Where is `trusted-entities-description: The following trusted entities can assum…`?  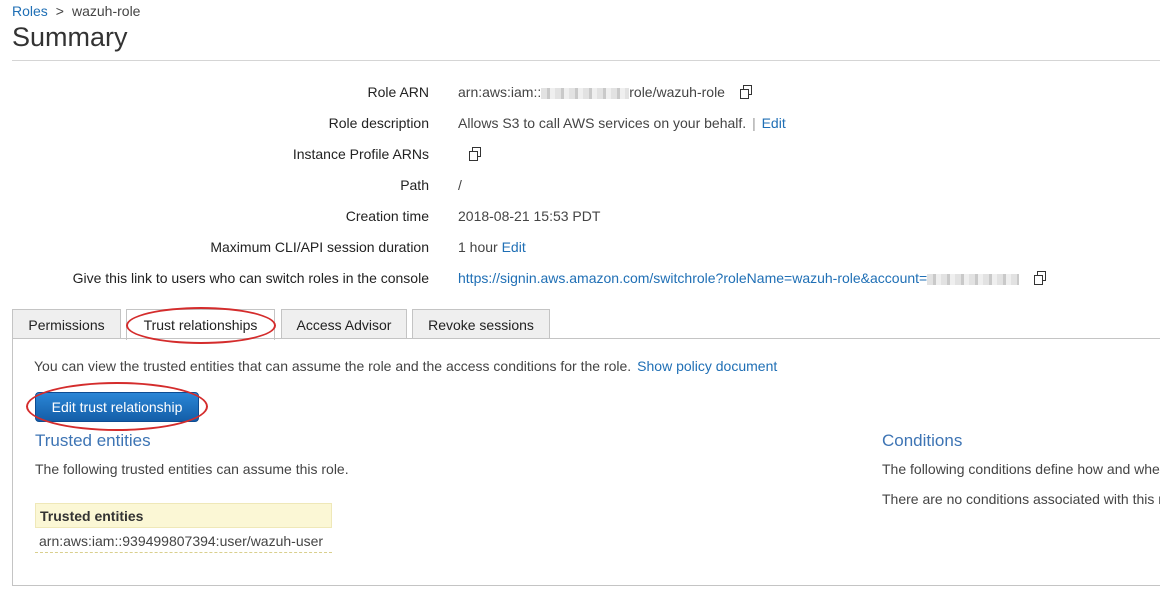 trusted-entities-description: The following trusted entities can assum… is located at coordinates (192, 469).